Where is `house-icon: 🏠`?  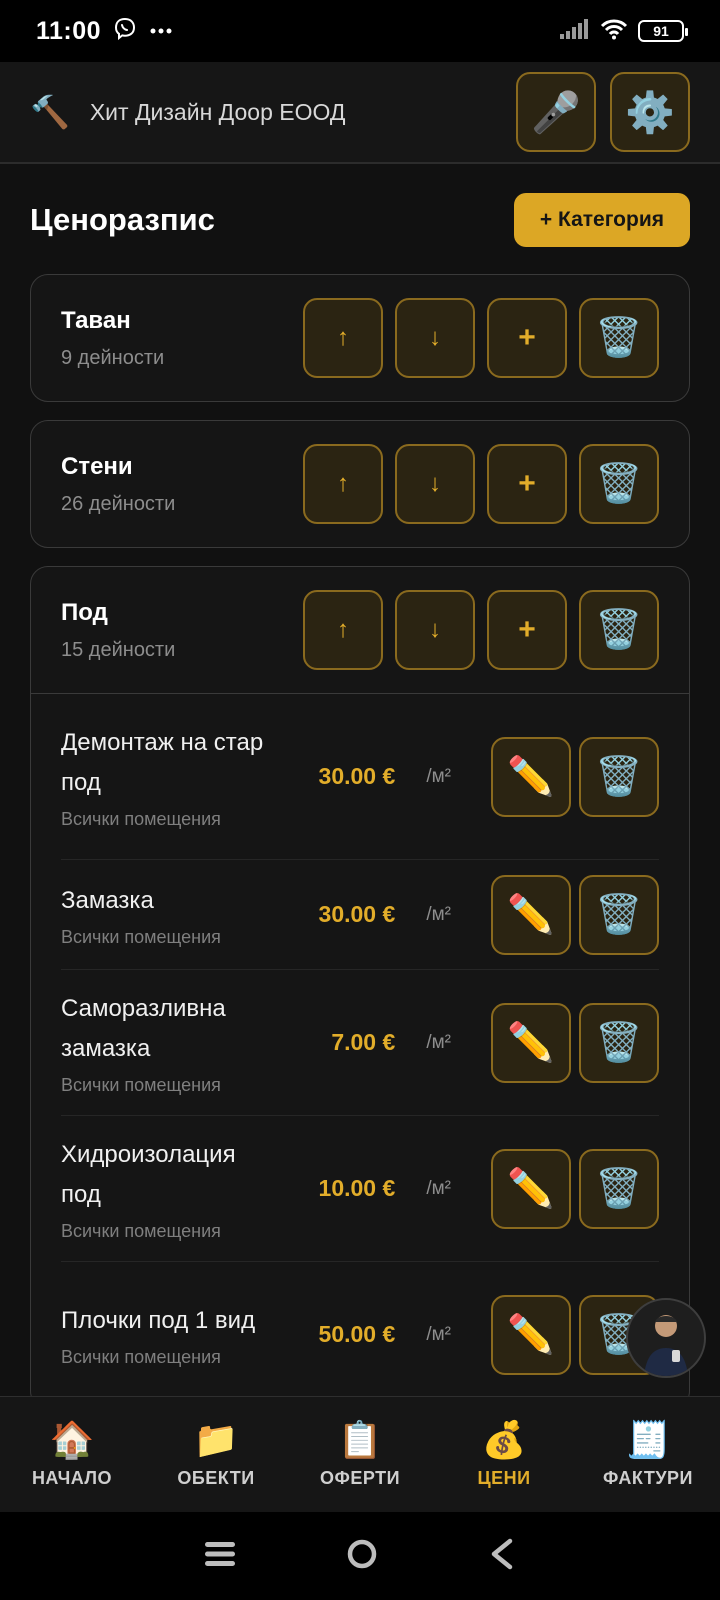 house-icon: 🏠 is located at coordinates (72, 1439).